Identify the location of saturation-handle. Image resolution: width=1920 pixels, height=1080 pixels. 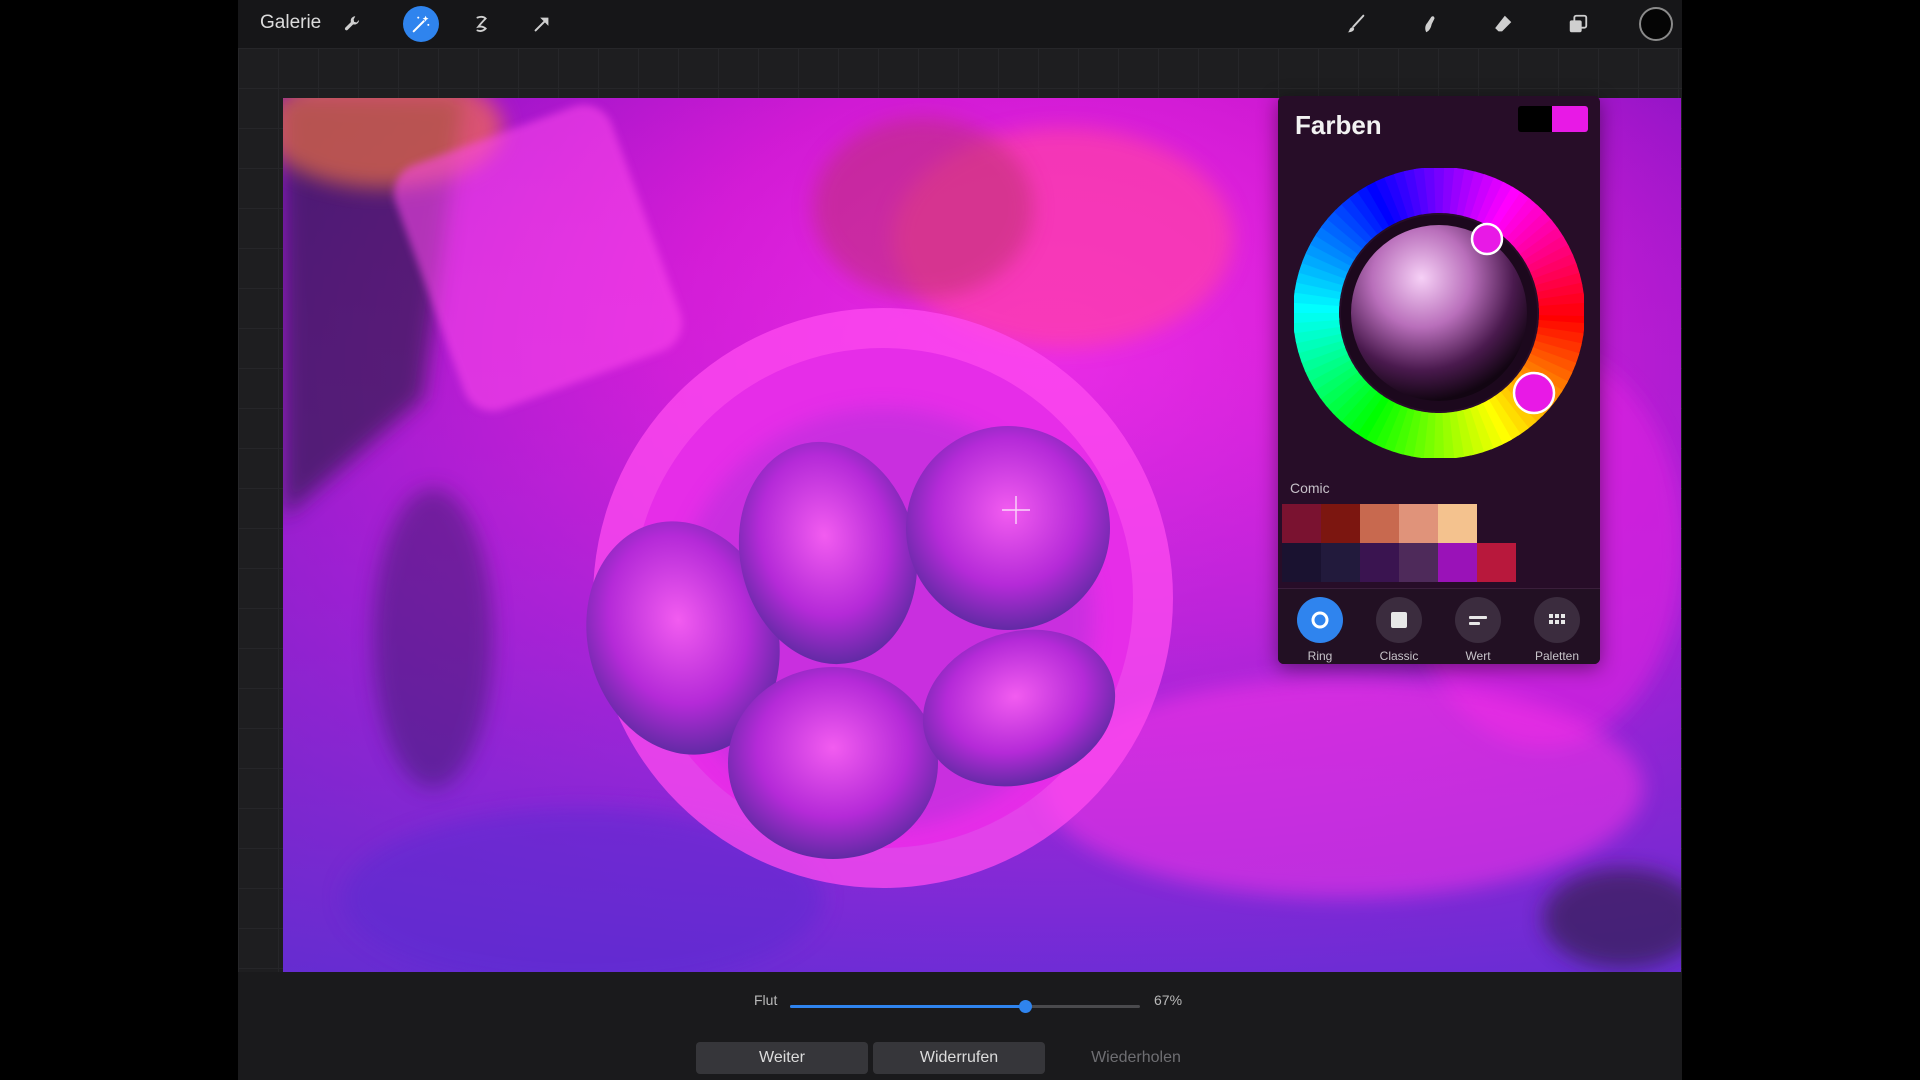
(1487, 239).